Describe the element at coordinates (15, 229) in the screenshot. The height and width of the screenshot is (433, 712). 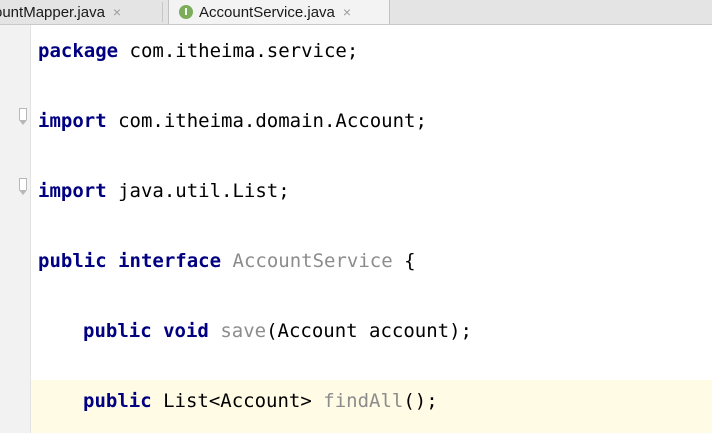
I see `editor-gutter` at that location.